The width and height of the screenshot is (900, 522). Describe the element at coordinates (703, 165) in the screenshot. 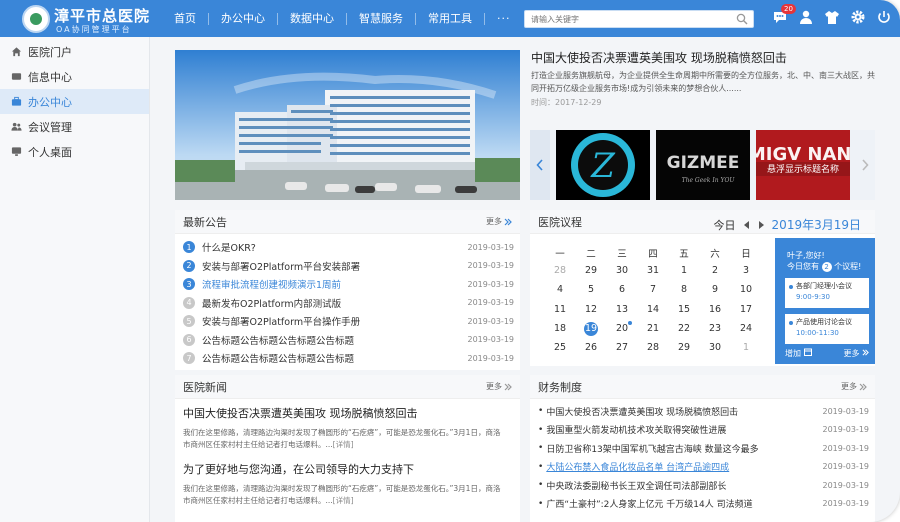

I see `thumbnail-2: GIZMEE The Geek In YOU` at that location.